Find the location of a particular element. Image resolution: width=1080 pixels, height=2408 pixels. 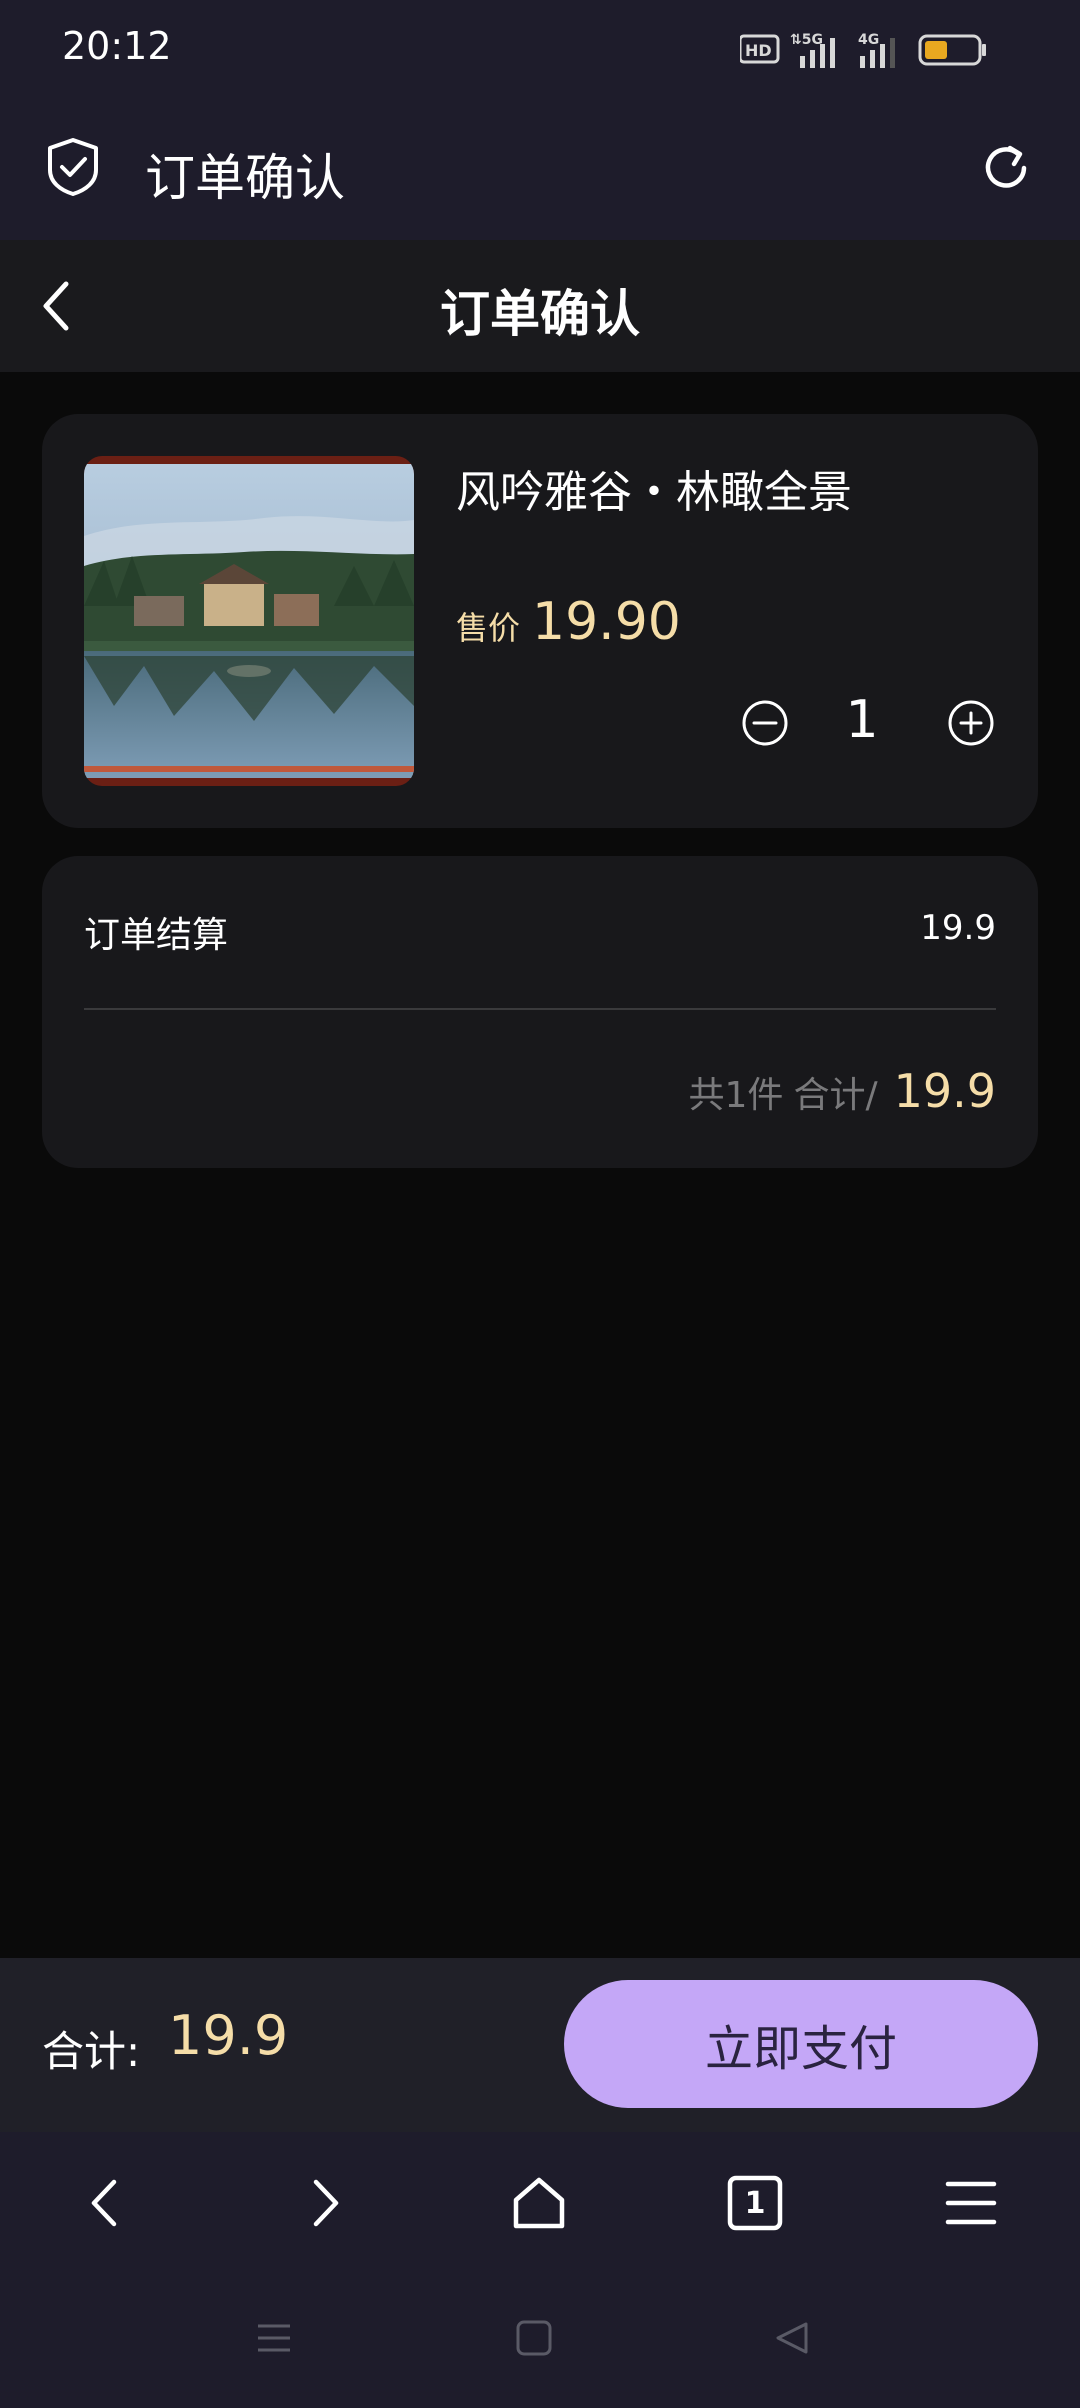

product-name: 风吟雅谷・林瞰全景 is located at coordinates (654, 492).